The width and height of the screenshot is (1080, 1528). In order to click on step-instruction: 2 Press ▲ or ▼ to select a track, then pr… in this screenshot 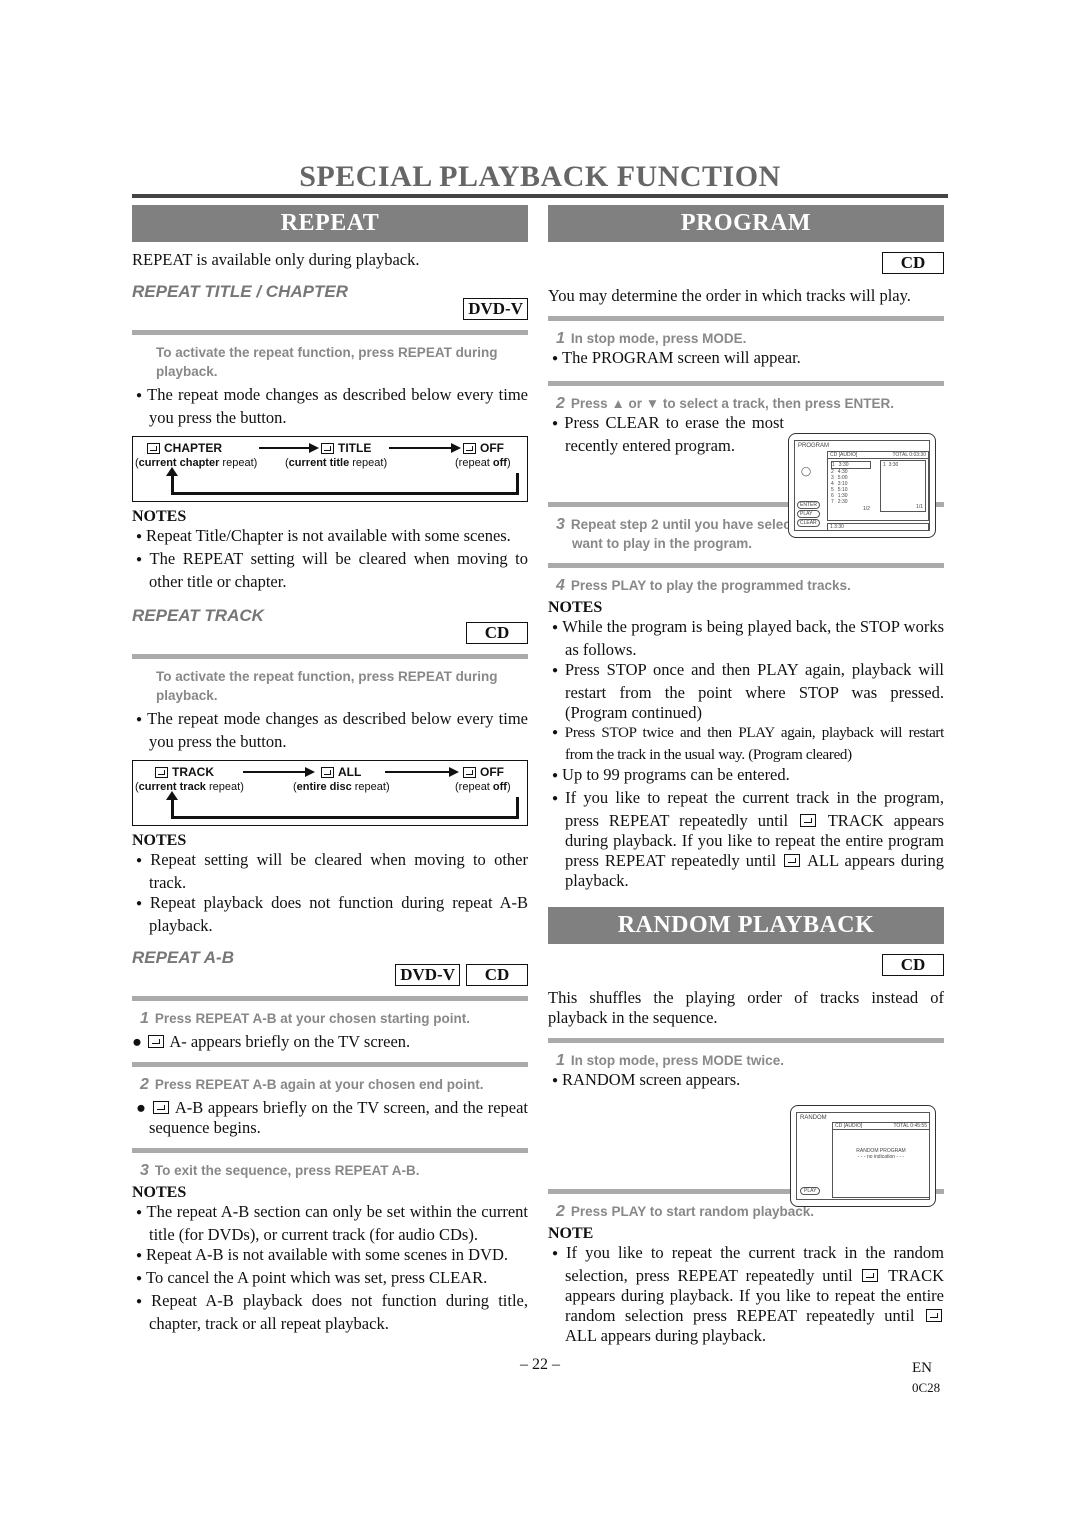, I will do `click(725, 403)`.